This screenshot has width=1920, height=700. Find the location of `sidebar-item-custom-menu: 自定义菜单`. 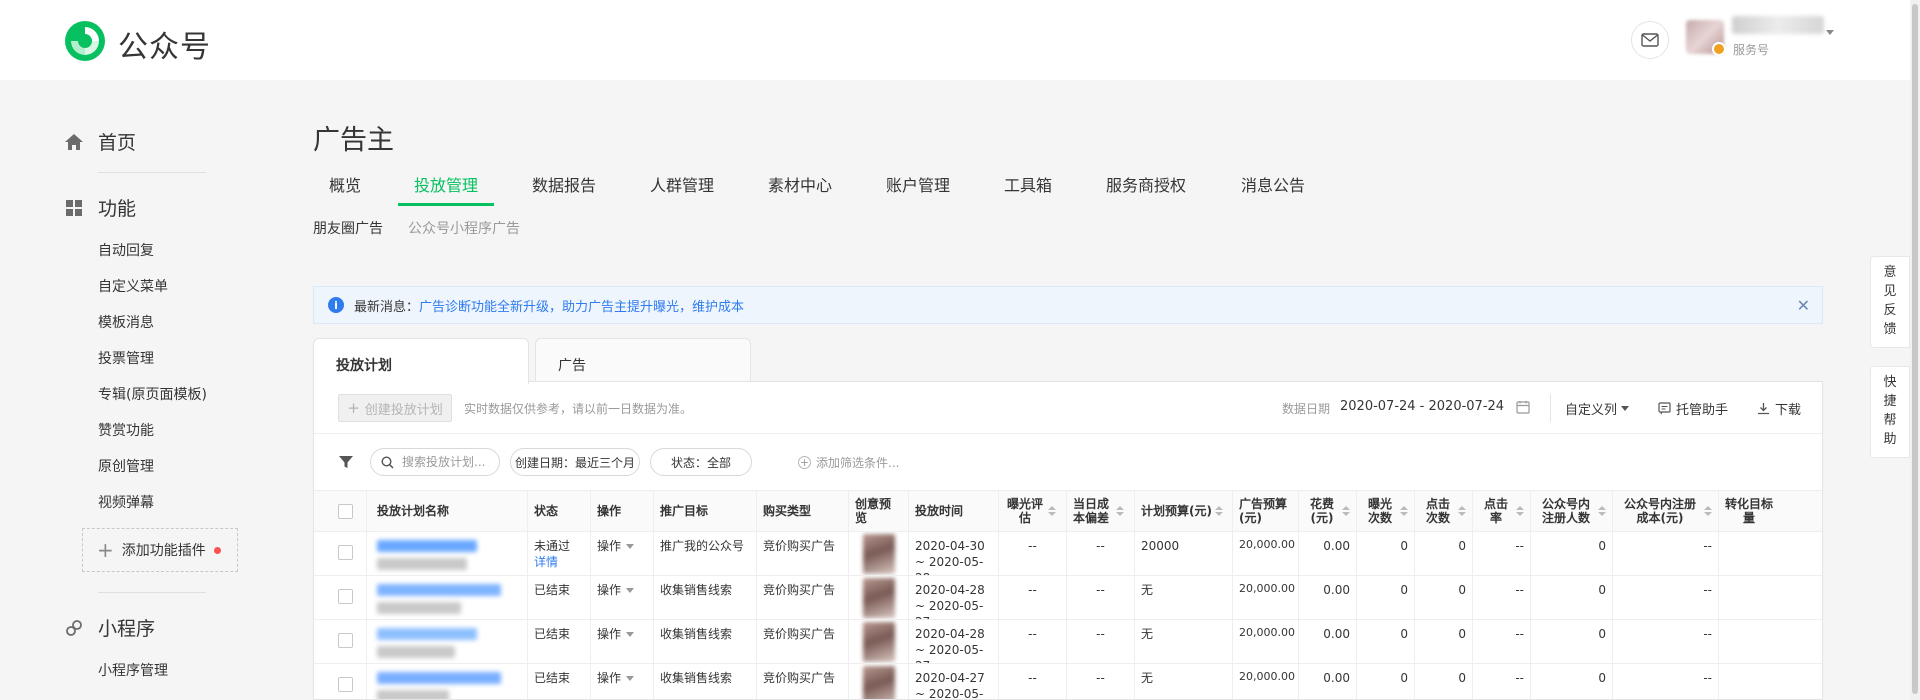

sidebar-item-custom-menu: 自定义菜单 is located at coordinates (133, 286).